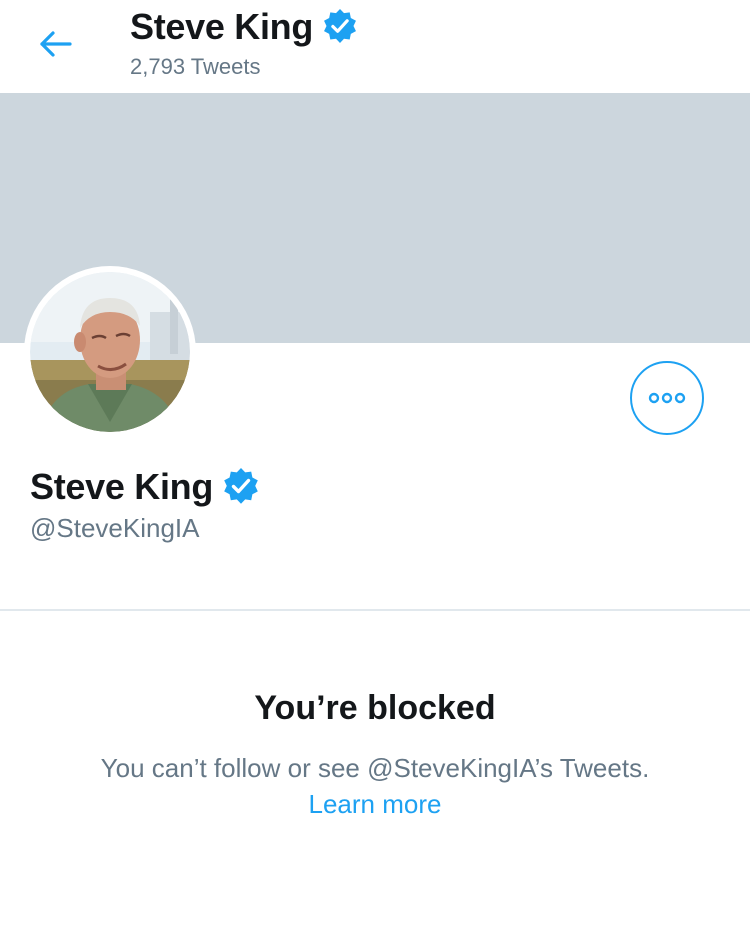  I want to click on profile-name: Steve King, so click(122, 486).